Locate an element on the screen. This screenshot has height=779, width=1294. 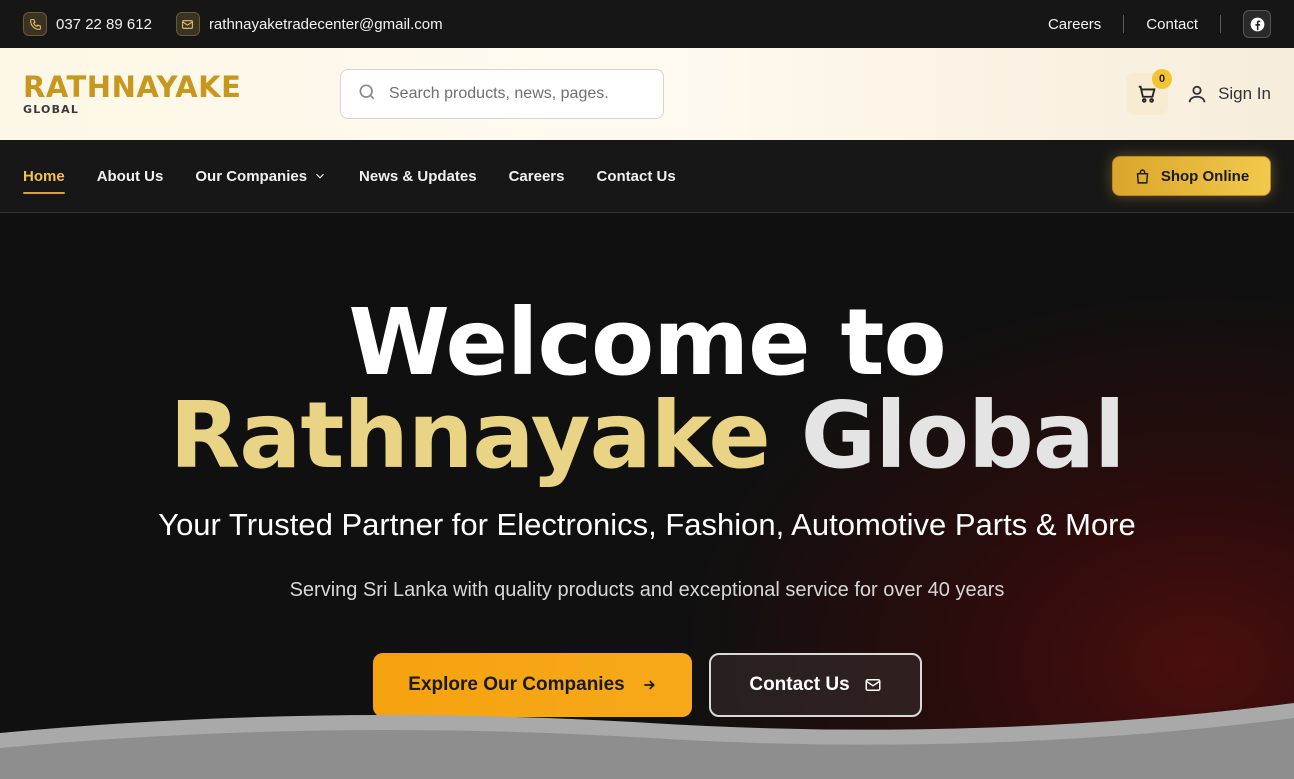
shopping-bag-icon is located at coordinates (1142, 176).